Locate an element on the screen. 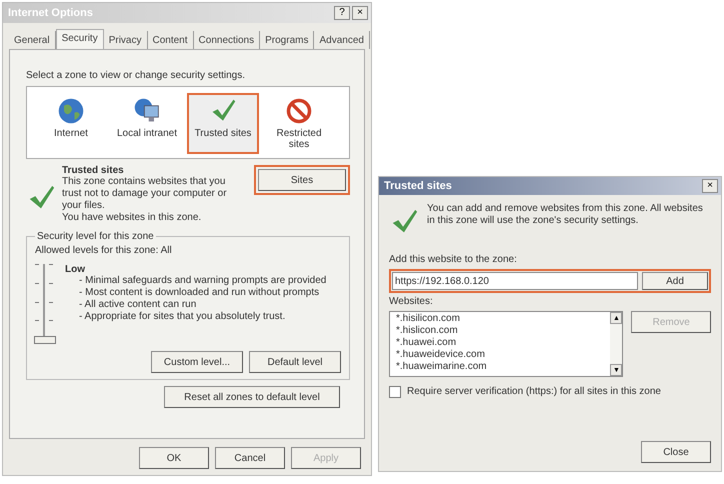  allowed-levels-text: Allowed levels for this zone: All is located at coordinates (104, 251).